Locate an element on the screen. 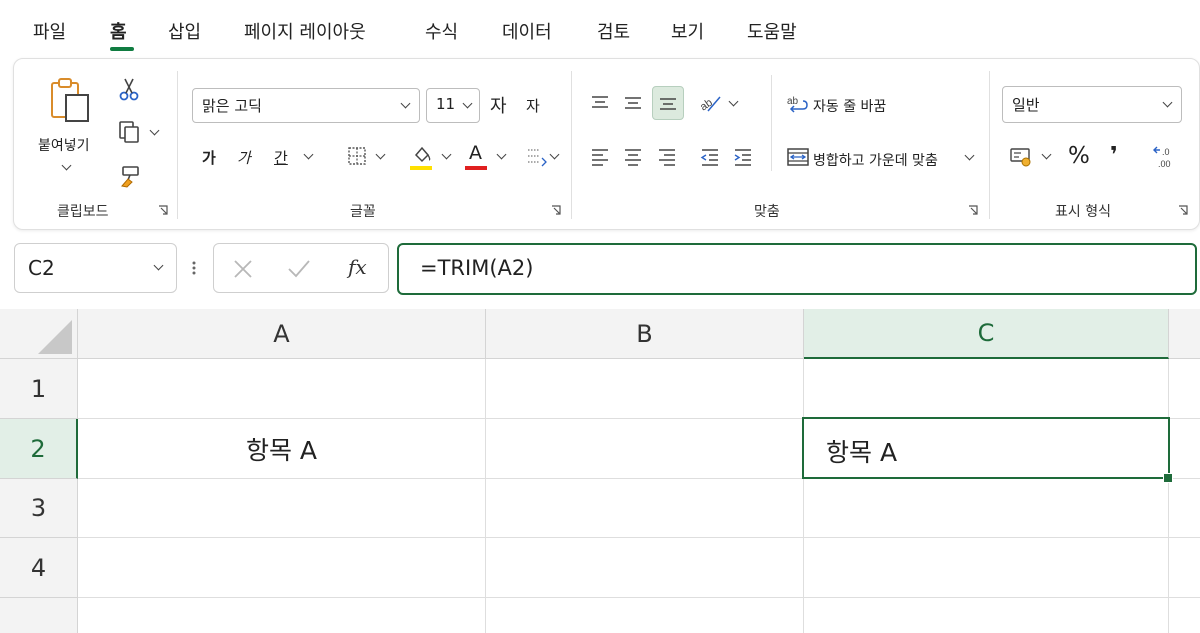 Image resolution: width=1200 pixels, height=633 pixels. number-launcher-icon is located at coordinates (1183, 210).